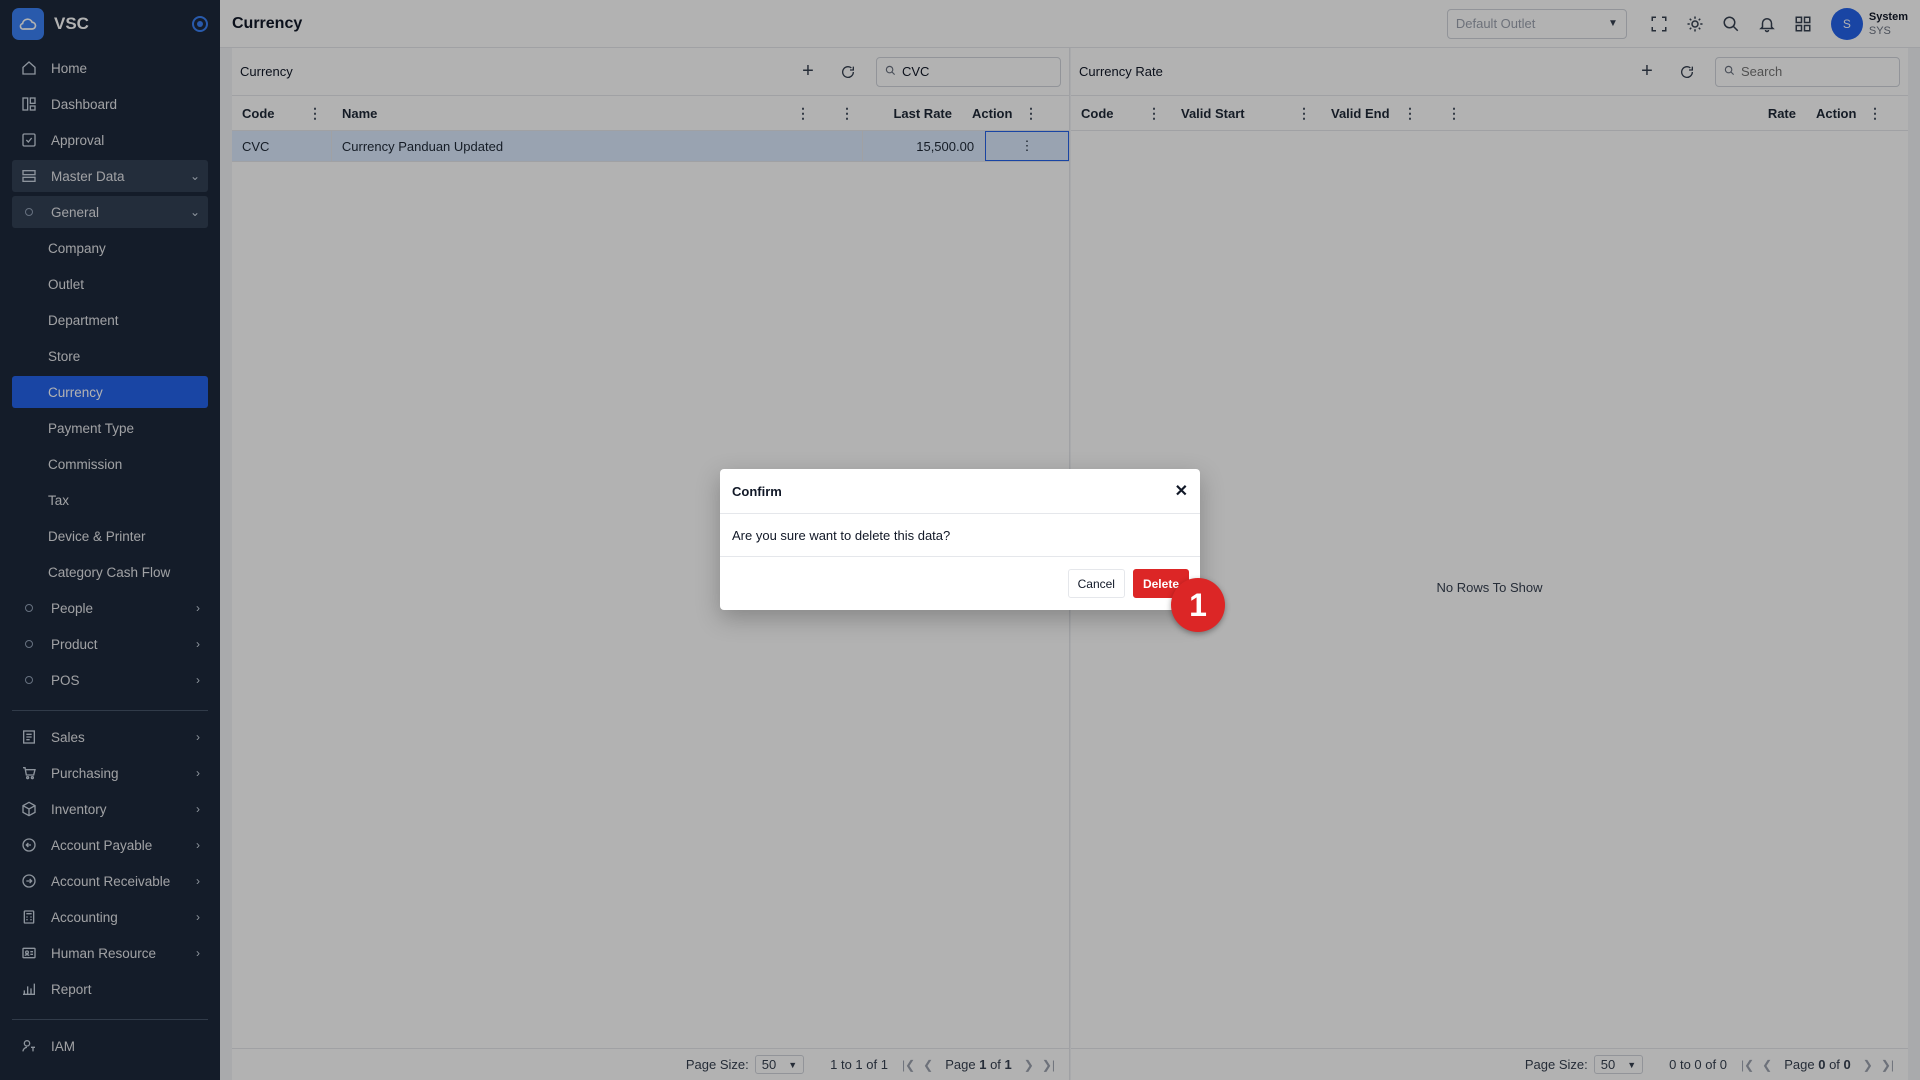 Image resolution: width=1920 pixels, height=1080 pixels. I want to click on dialog-header: Confirm ✕, so click(960, 491).